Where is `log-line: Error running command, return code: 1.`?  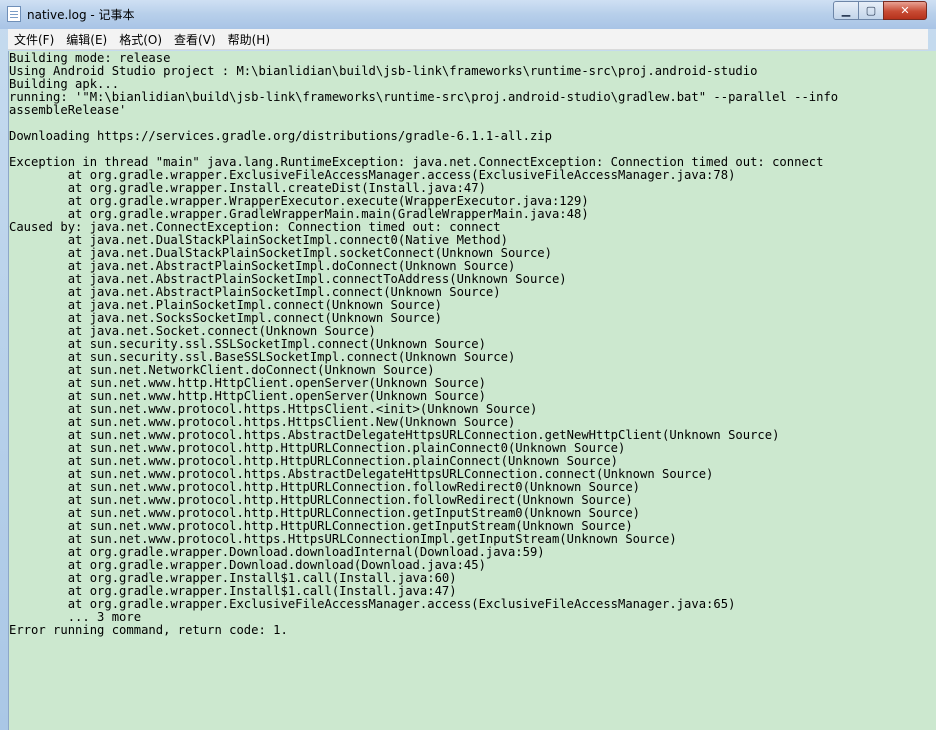
log-line: Error running command, return code: 1. is located at coordinates (148, 630).